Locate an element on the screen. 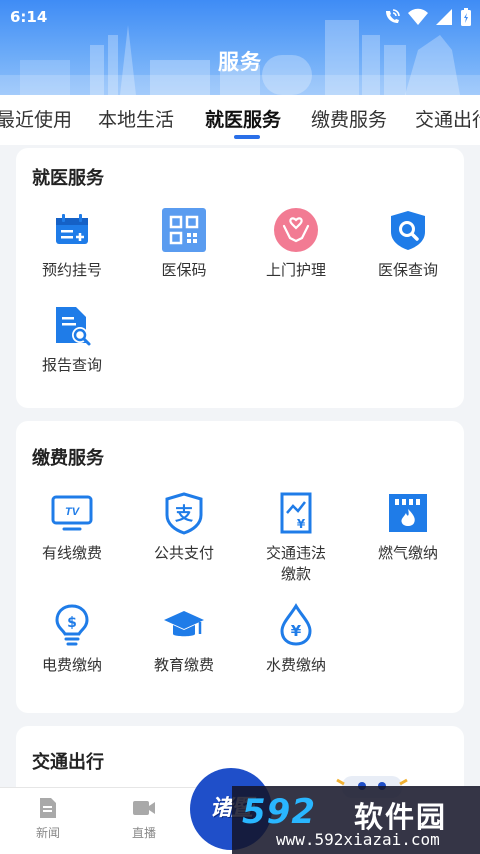 The image size is (480, 854). service-label: 公共支付 is located at coordinates (183, 553).